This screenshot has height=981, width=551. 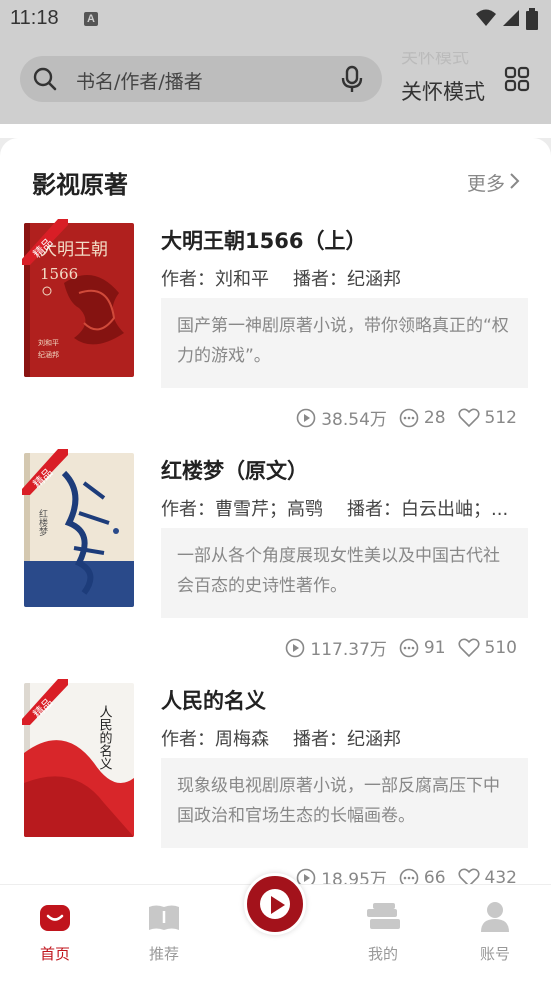 I want to click on book-title: 红楼梦（原文）, so click(x=234, y=470).